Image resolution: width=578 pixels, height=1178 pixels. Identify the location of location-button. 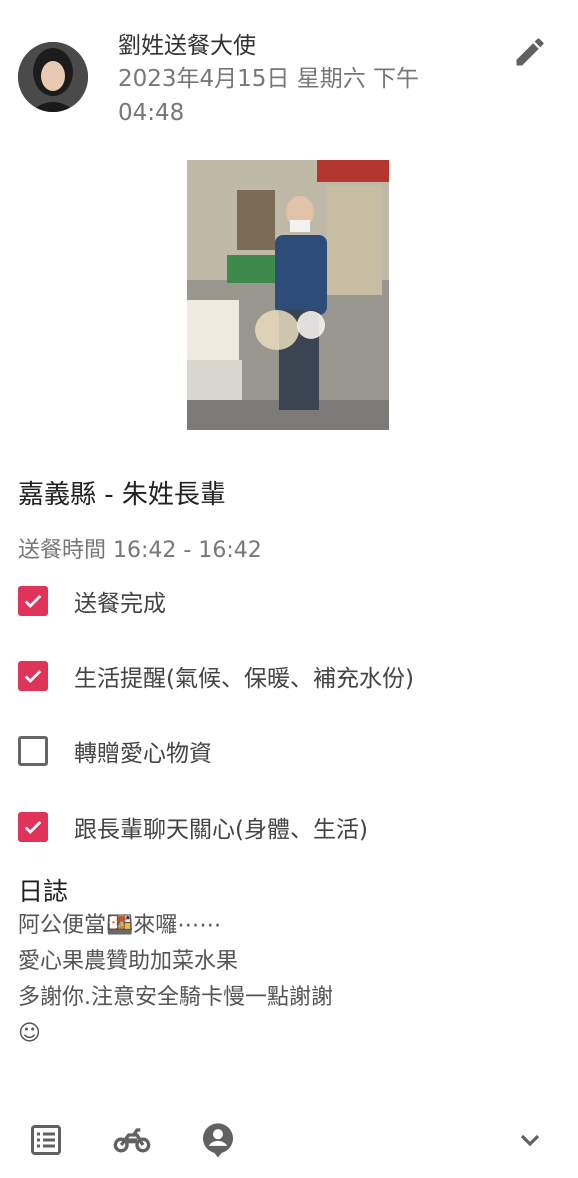
(218, 1140).